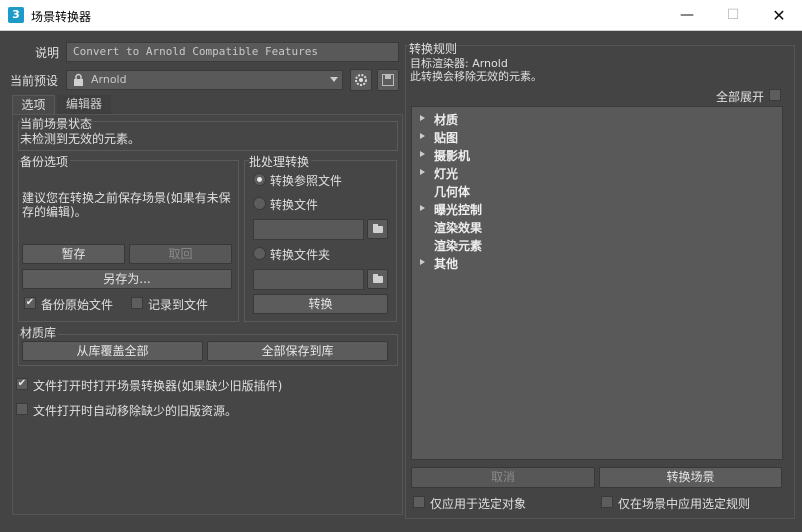 The width and height of the screenshot is (802, 532). What do you see at coordinates (690, 477) in the screenshot?
I see `convert-scene-button: 转换场景` at bounding box center [690, 477].